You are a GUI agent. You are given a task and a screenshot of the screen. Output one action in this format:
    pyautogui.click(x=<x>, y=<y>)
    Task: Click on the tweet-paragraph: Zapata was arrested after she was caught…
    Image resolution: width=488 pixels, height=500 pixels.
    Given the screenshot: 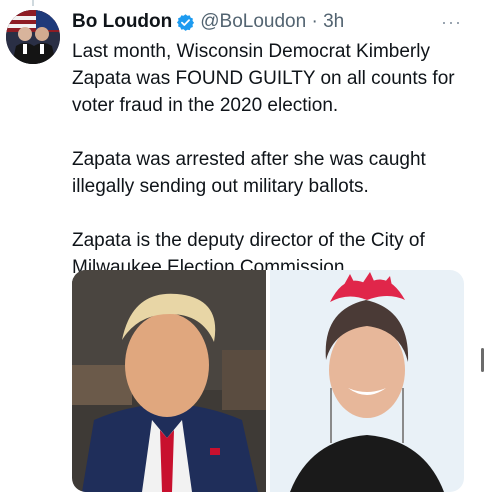 What is the action you would take?
    pyautogui.click(x=249, y=173)
    